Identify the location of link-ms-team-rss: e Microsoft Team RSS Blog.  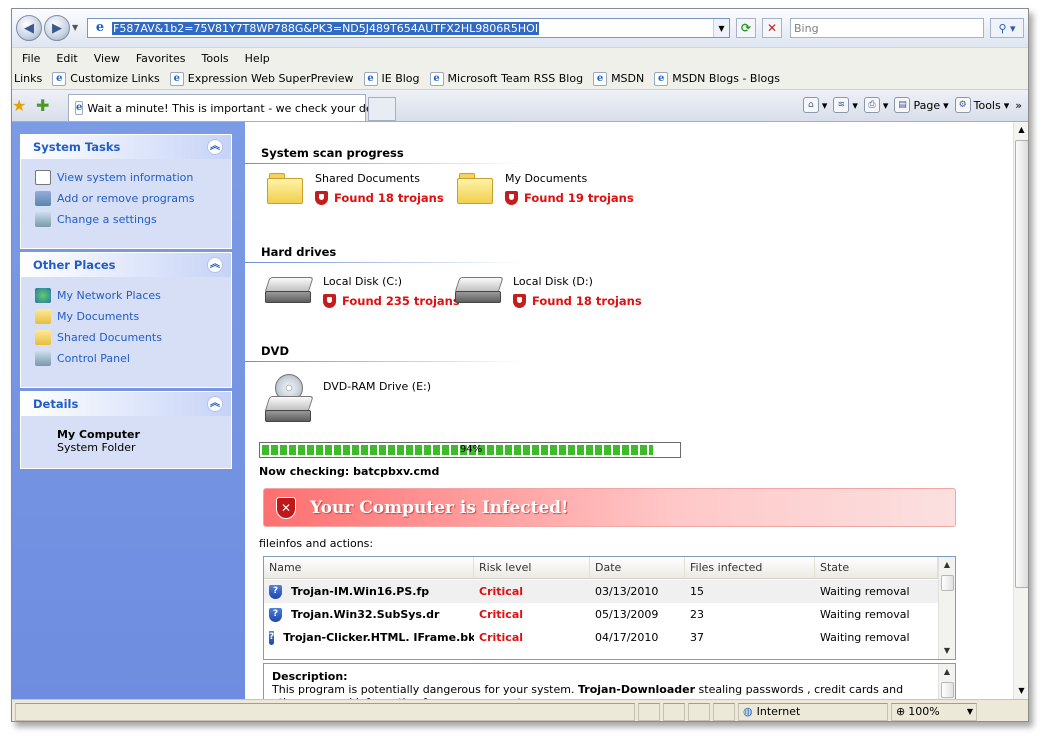
(506, 78).